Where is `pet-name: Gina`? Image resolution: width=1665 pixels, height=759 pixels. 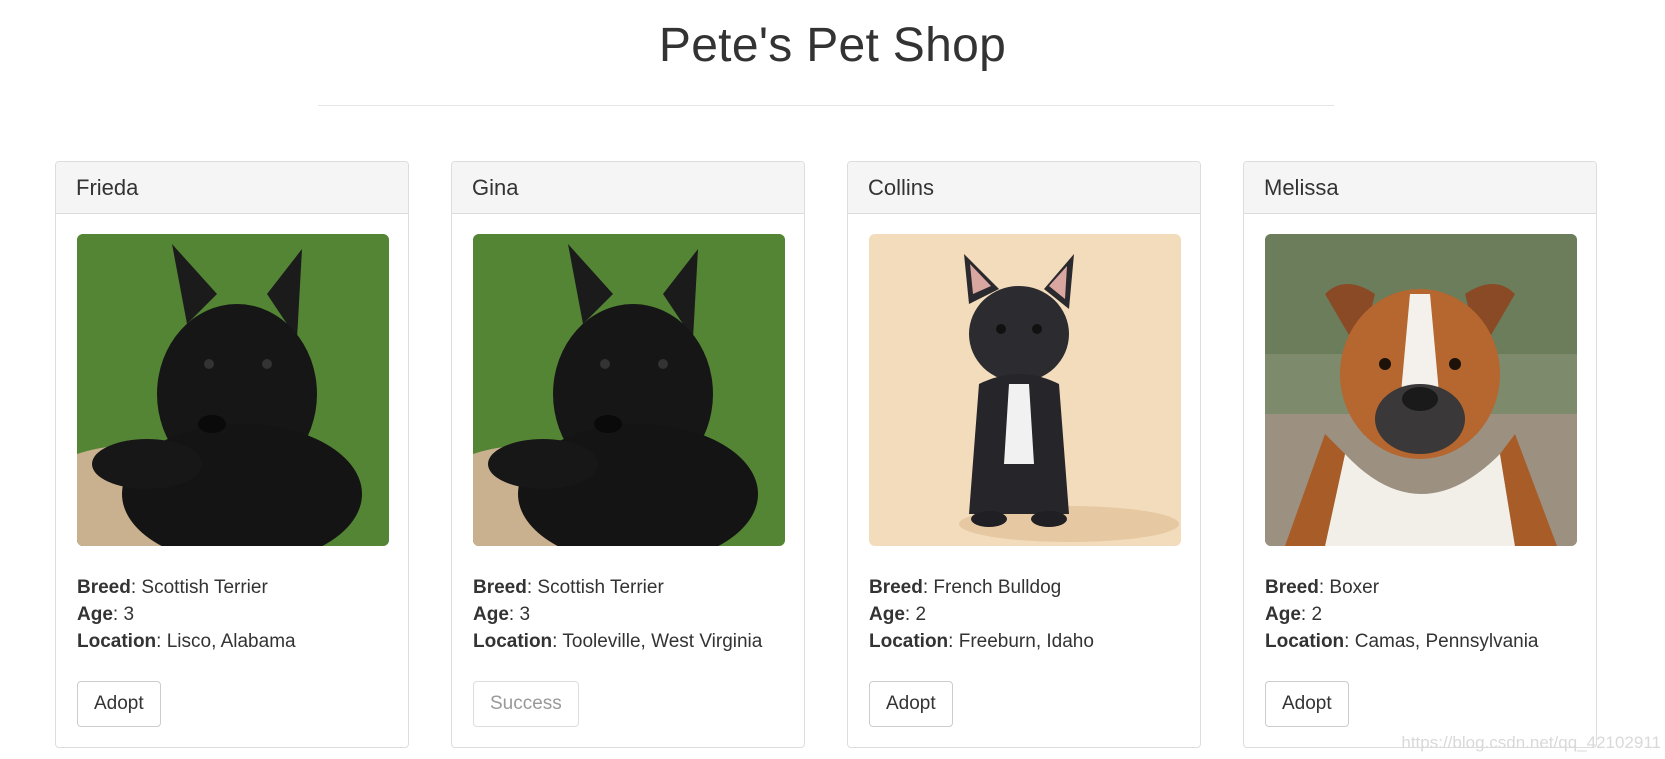 pet-name: Gina is located at coordinates (628, 188).